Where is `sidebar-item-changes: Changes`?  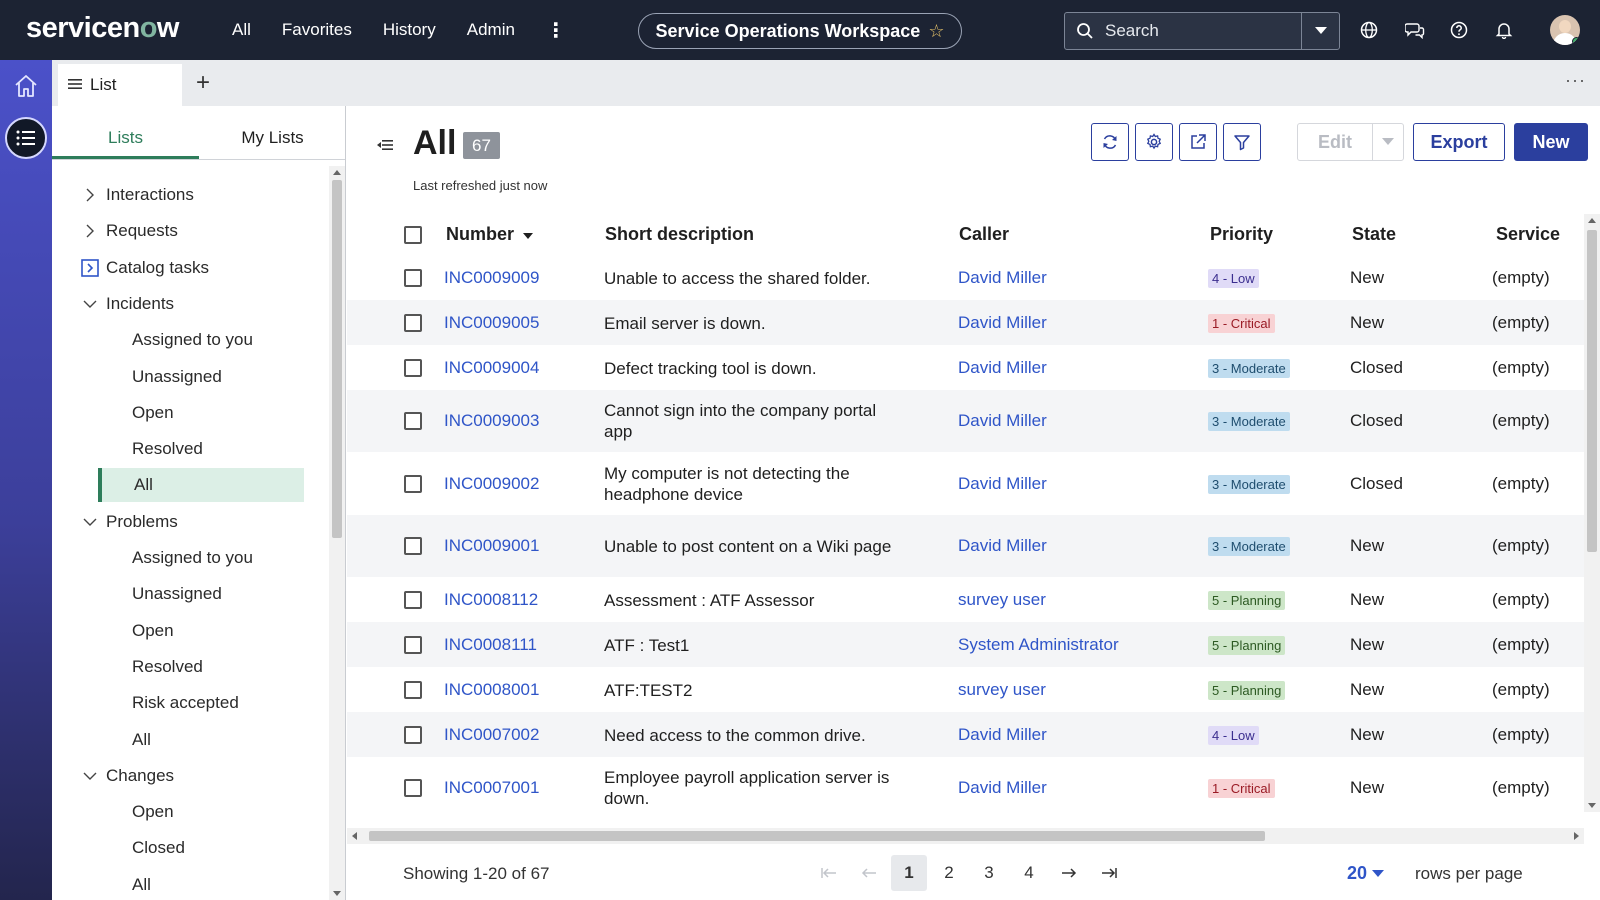
sidebar-item-changes: Changes is located at coordinates (189, 776).